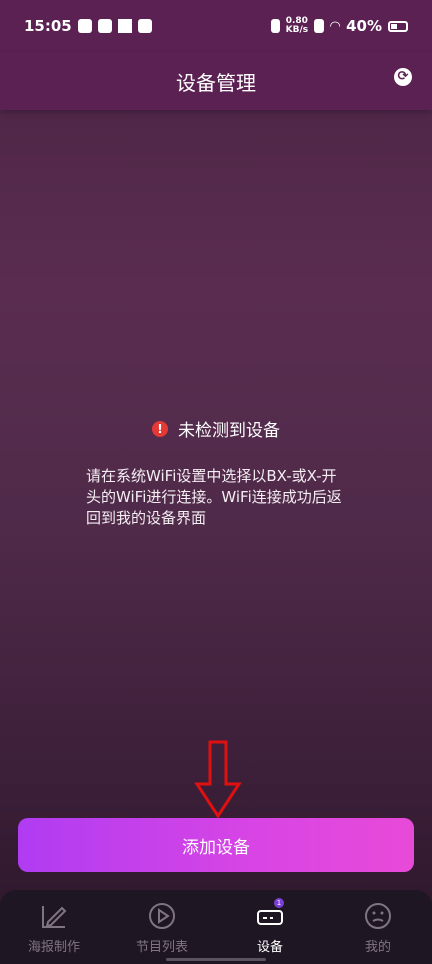 The width and height of the screenshot is (432, 964). What do you see at coordinates (335, 26) in the screenshot?
I see `wifi-icon: ◠` at bounding box center [335, 26].